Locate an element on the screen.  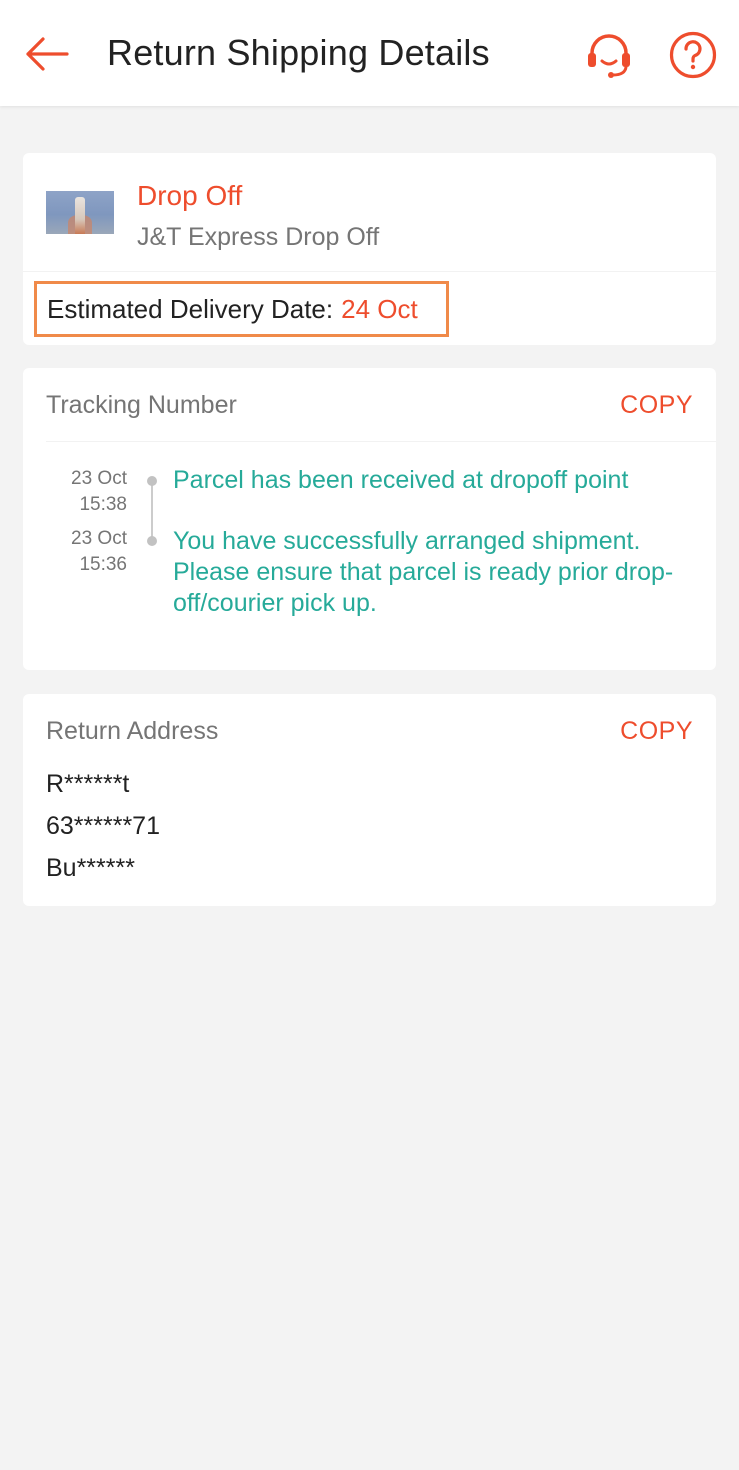
timeline-line is located at coordinates (152, 510).